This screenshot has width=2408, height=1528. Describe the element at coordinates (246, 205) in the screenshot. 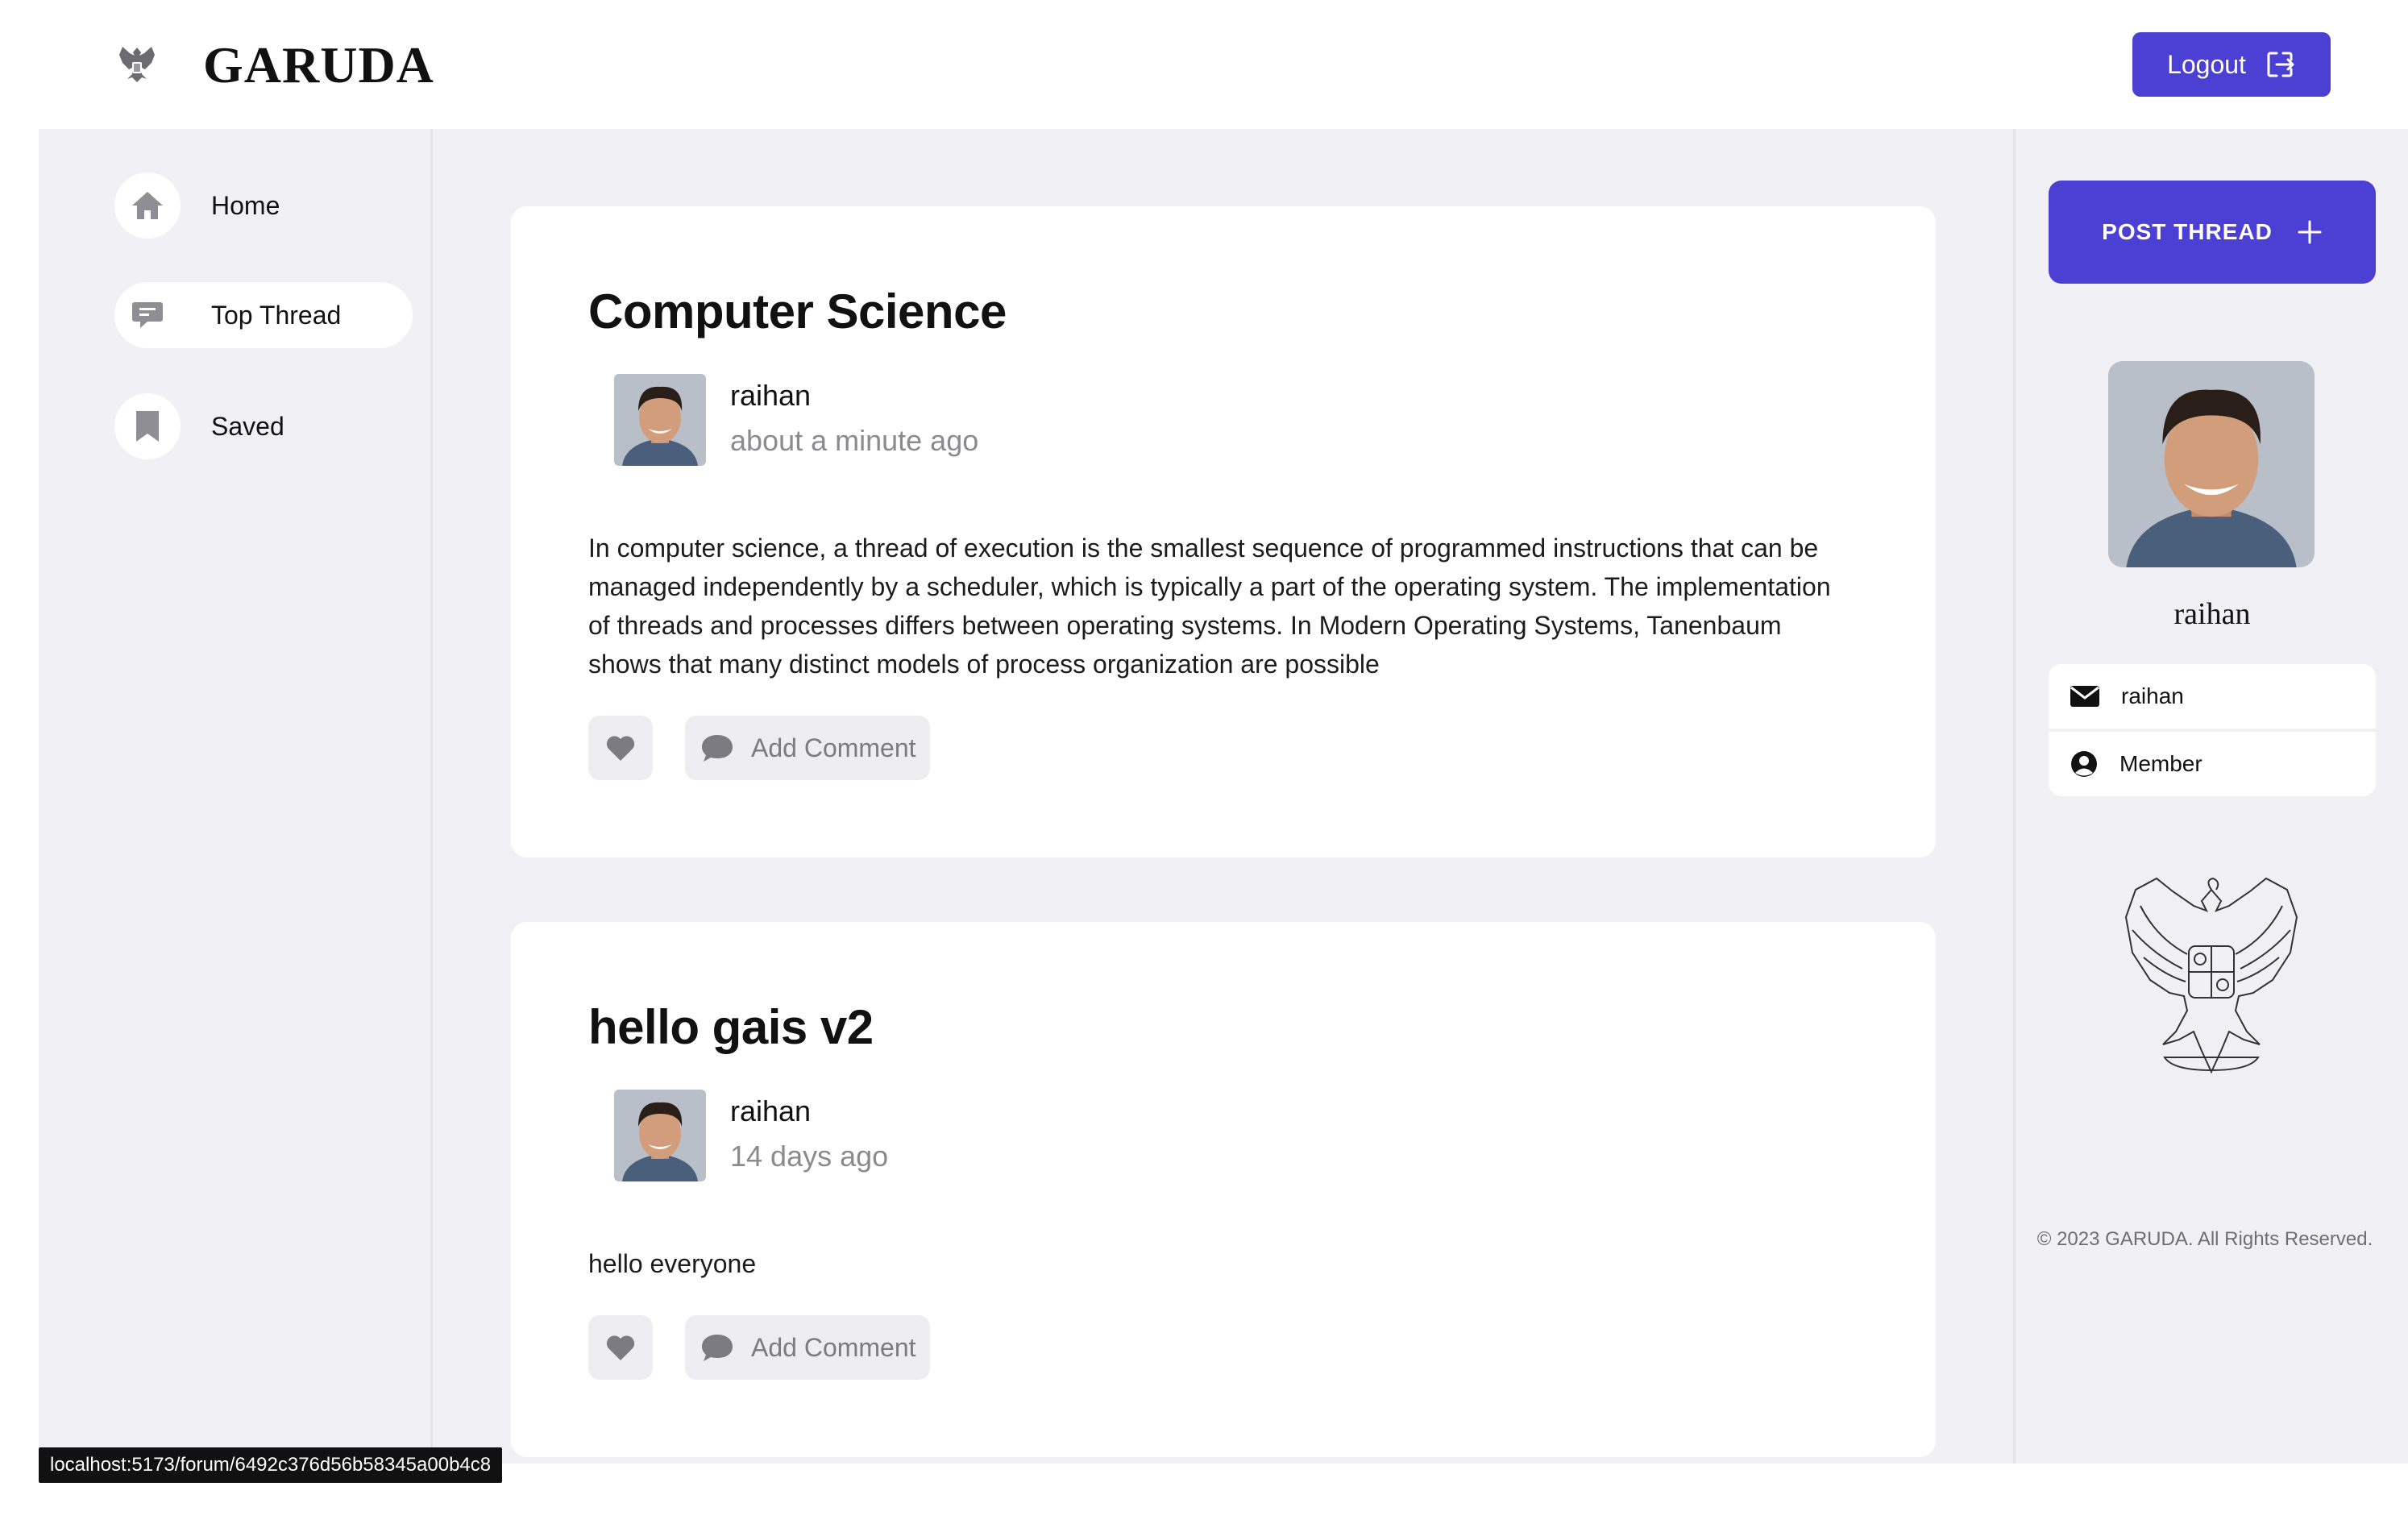

I see `sidebar-item-label: Home` at that location.